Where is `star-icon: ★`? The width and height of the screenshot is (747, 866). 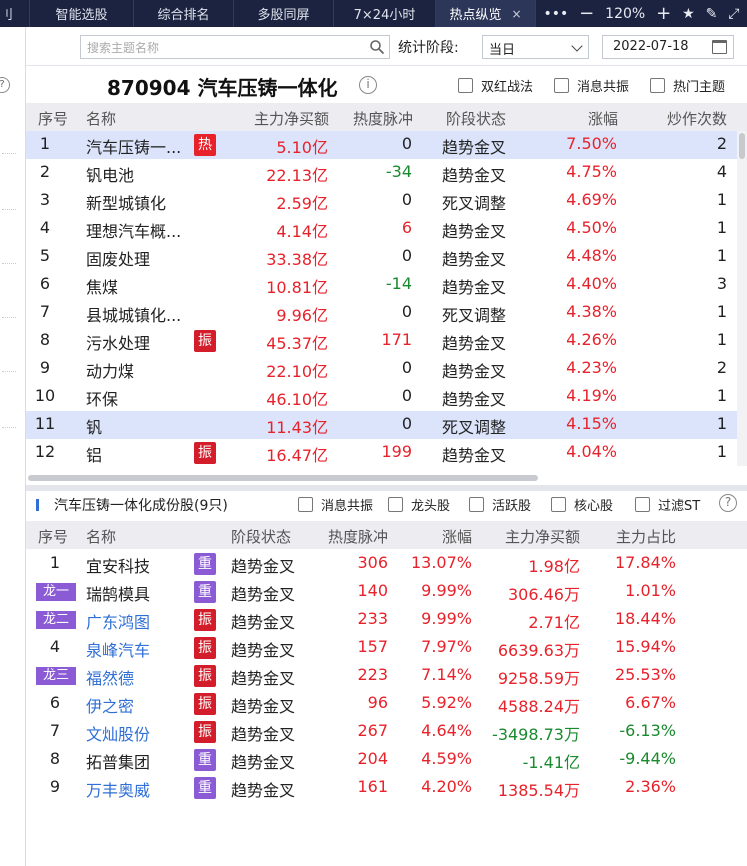 star-icon: ★ is located at coordinates (688, 14).